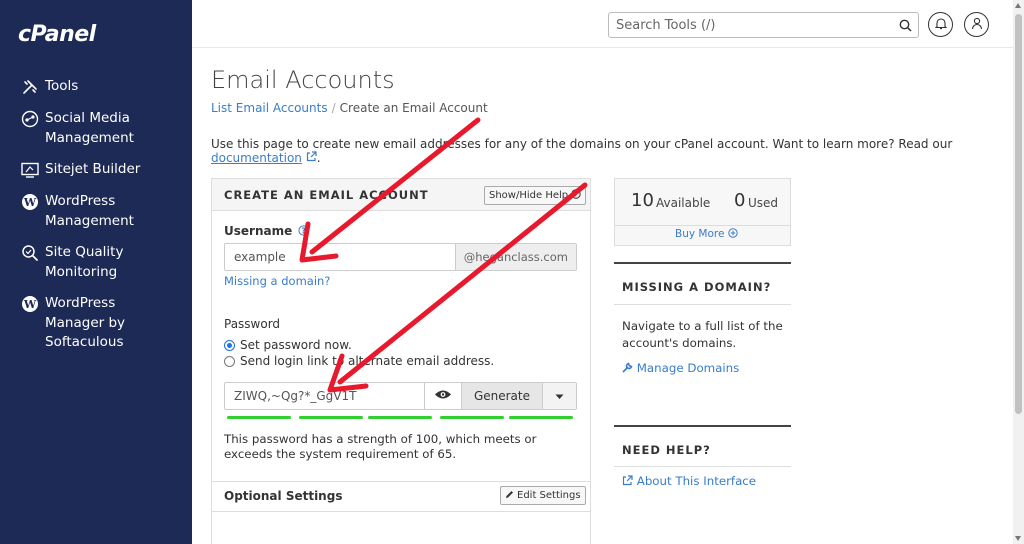  Describe the element at coordinates (89, 128) in the screenshot. I see `sidebar-item-label: Social Media Management` at that location.